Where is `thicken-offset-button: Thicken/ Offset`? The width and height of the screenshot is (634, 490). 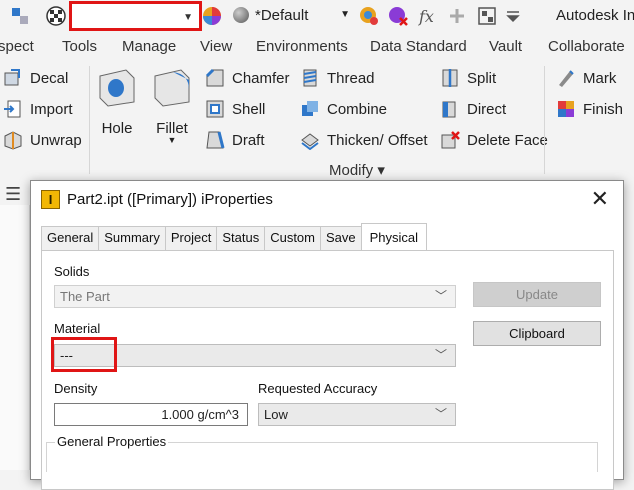
thicken-offset-button: Thicken/ Offset is located at coordinates (364, 140).